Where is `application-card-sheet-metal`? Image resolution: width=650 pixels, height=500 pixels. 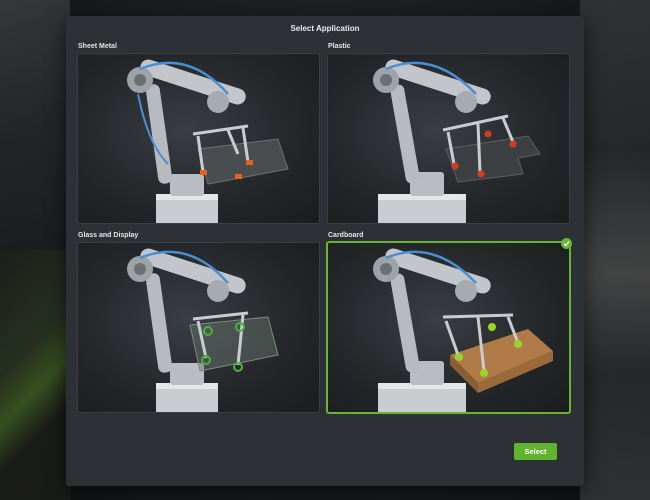 application-card-sheet-metal is located at coordinates (198, 138).